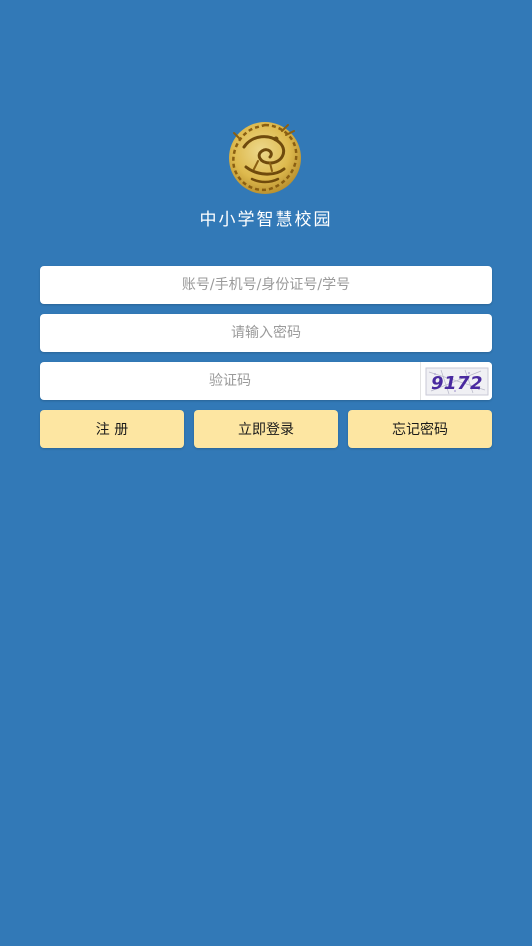 The image size is (532, 946). What do you see at coordinates (230, 381) in the screenshot?
I see `captcha-input` at bounding box center [230, 381].